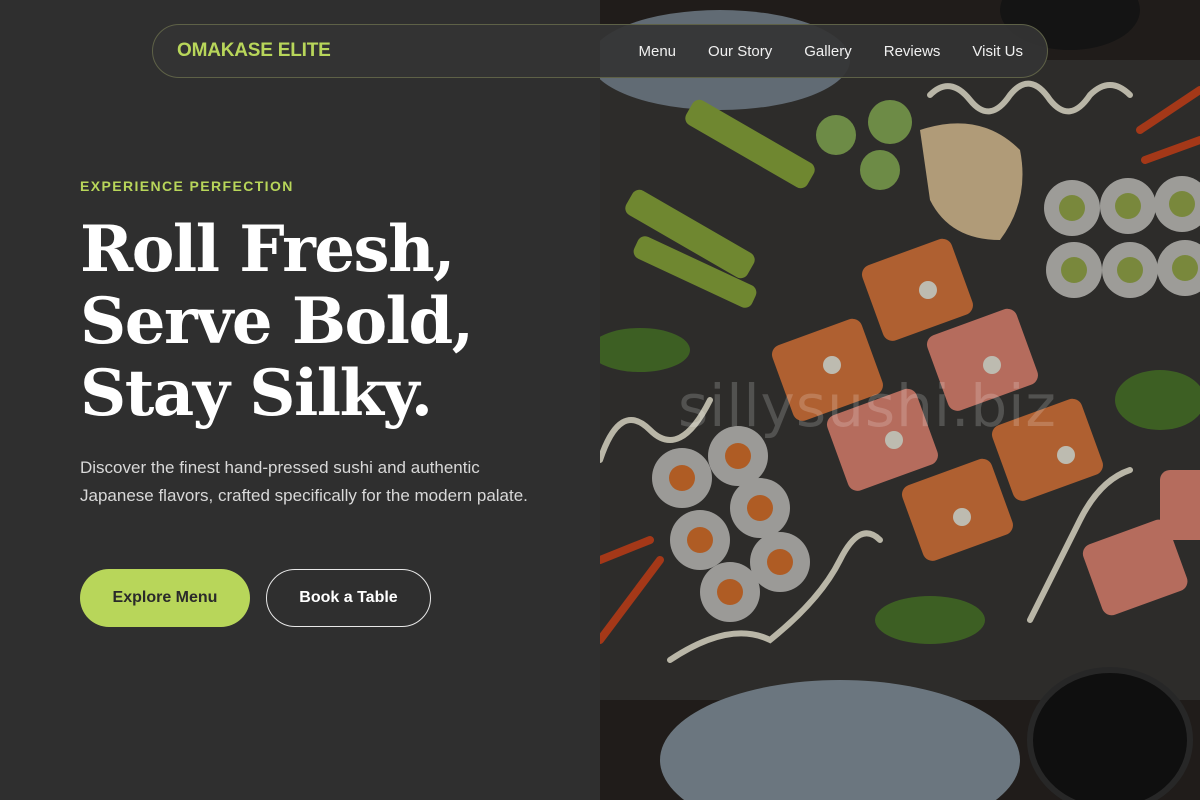 The image size is (1200, 800). Describe the element at coordinates (187, 186) in the screenshot. I see `hero-eyebrow: EXPERIENCE PERFECTION` at that location.